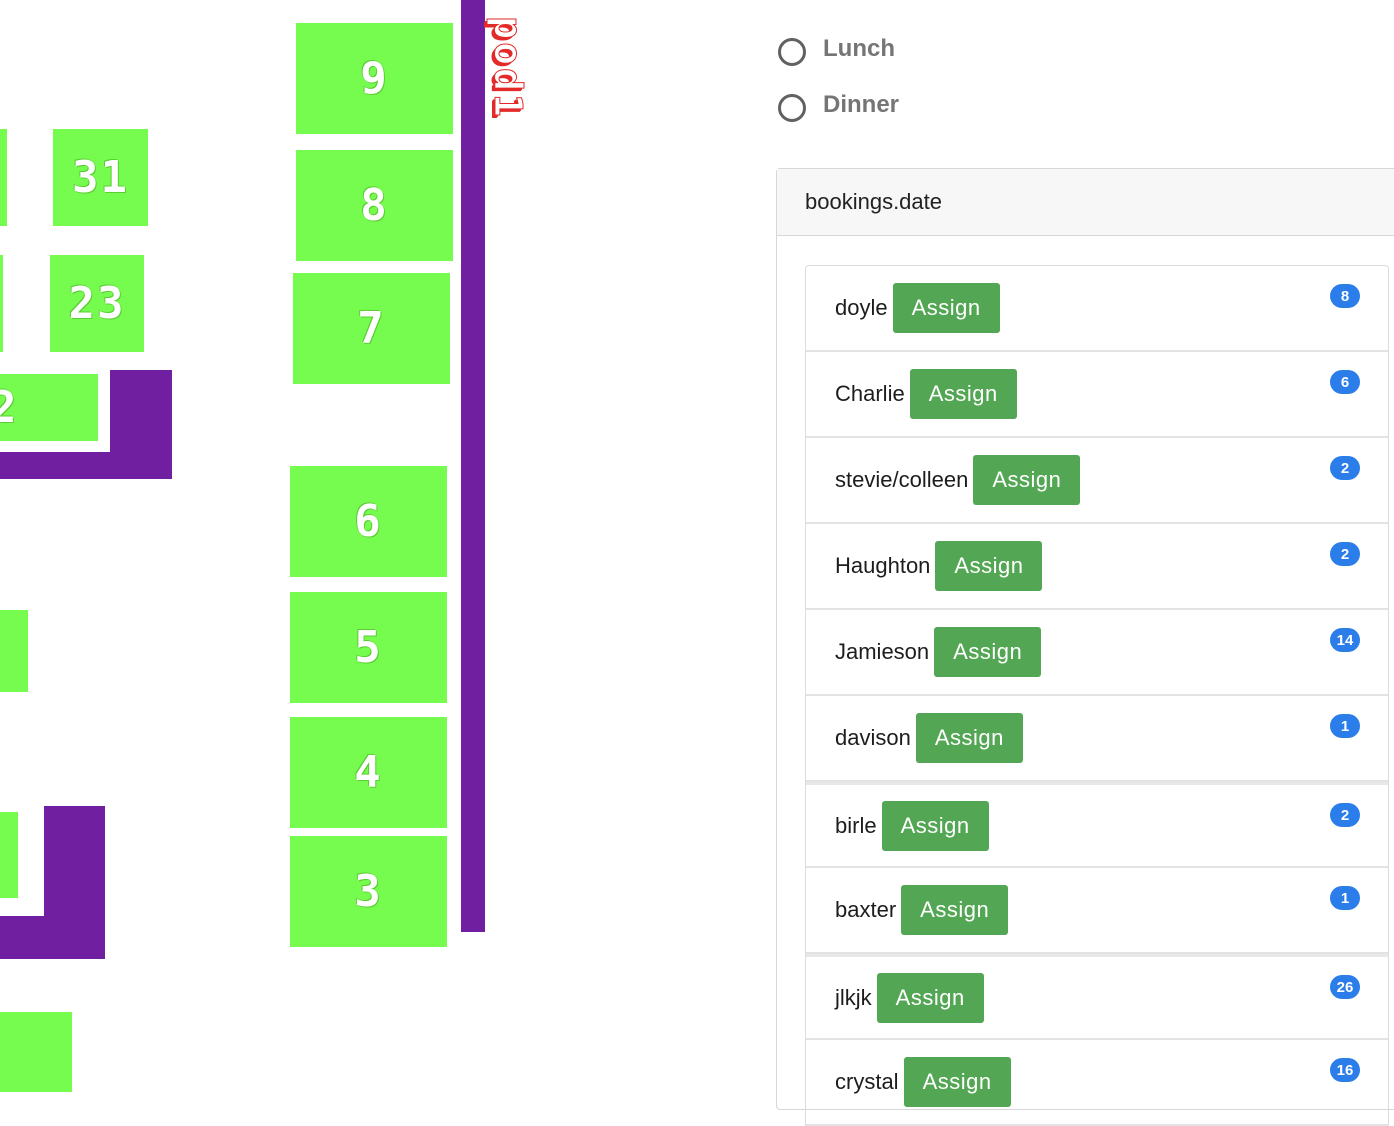 The width and height of the screenshot is (1394, 1126). What do you see at coordinates (856, 825) in the screenshot?
I see `booking-name: birle` at bounding box center [856, 825].